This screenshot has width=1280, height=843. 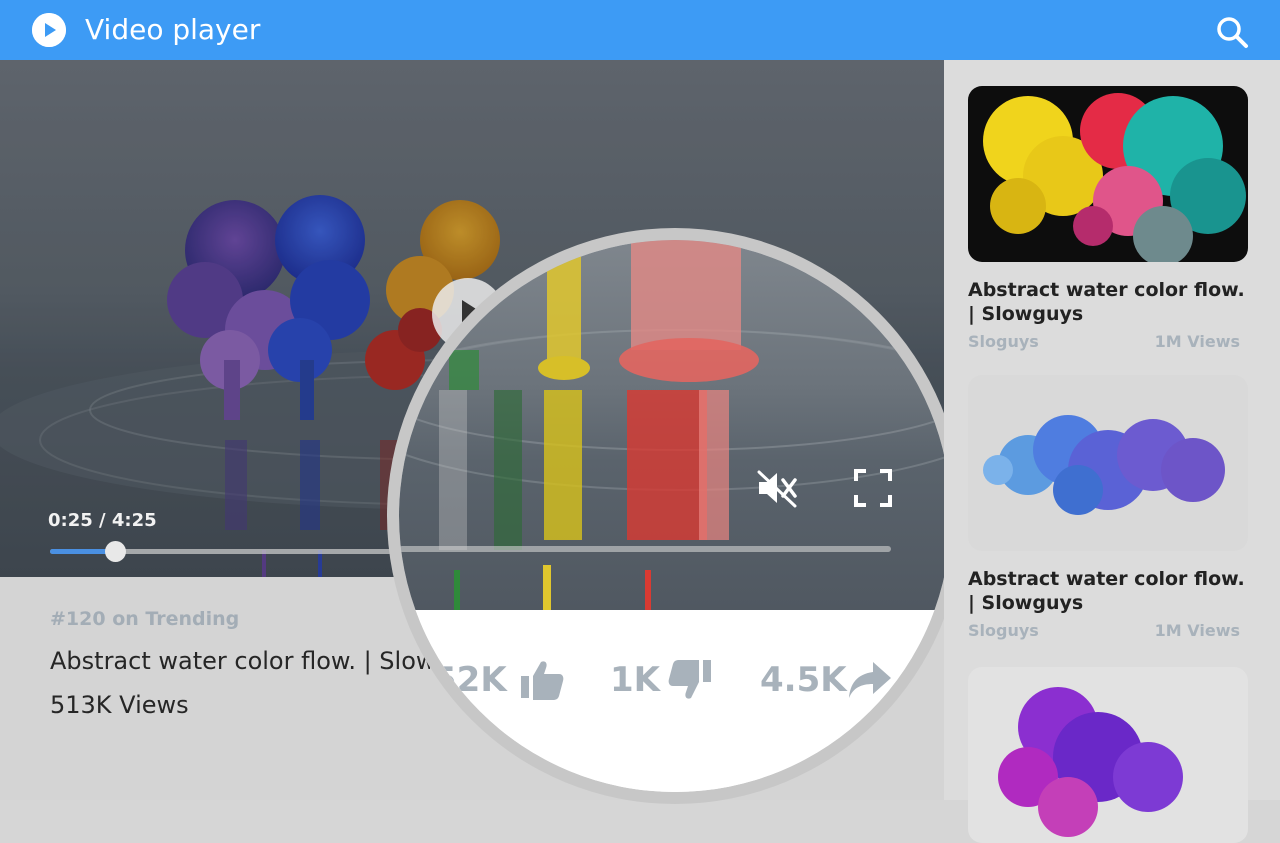 I want to click on thumbs-down-icon, so click(x=690, y=680).